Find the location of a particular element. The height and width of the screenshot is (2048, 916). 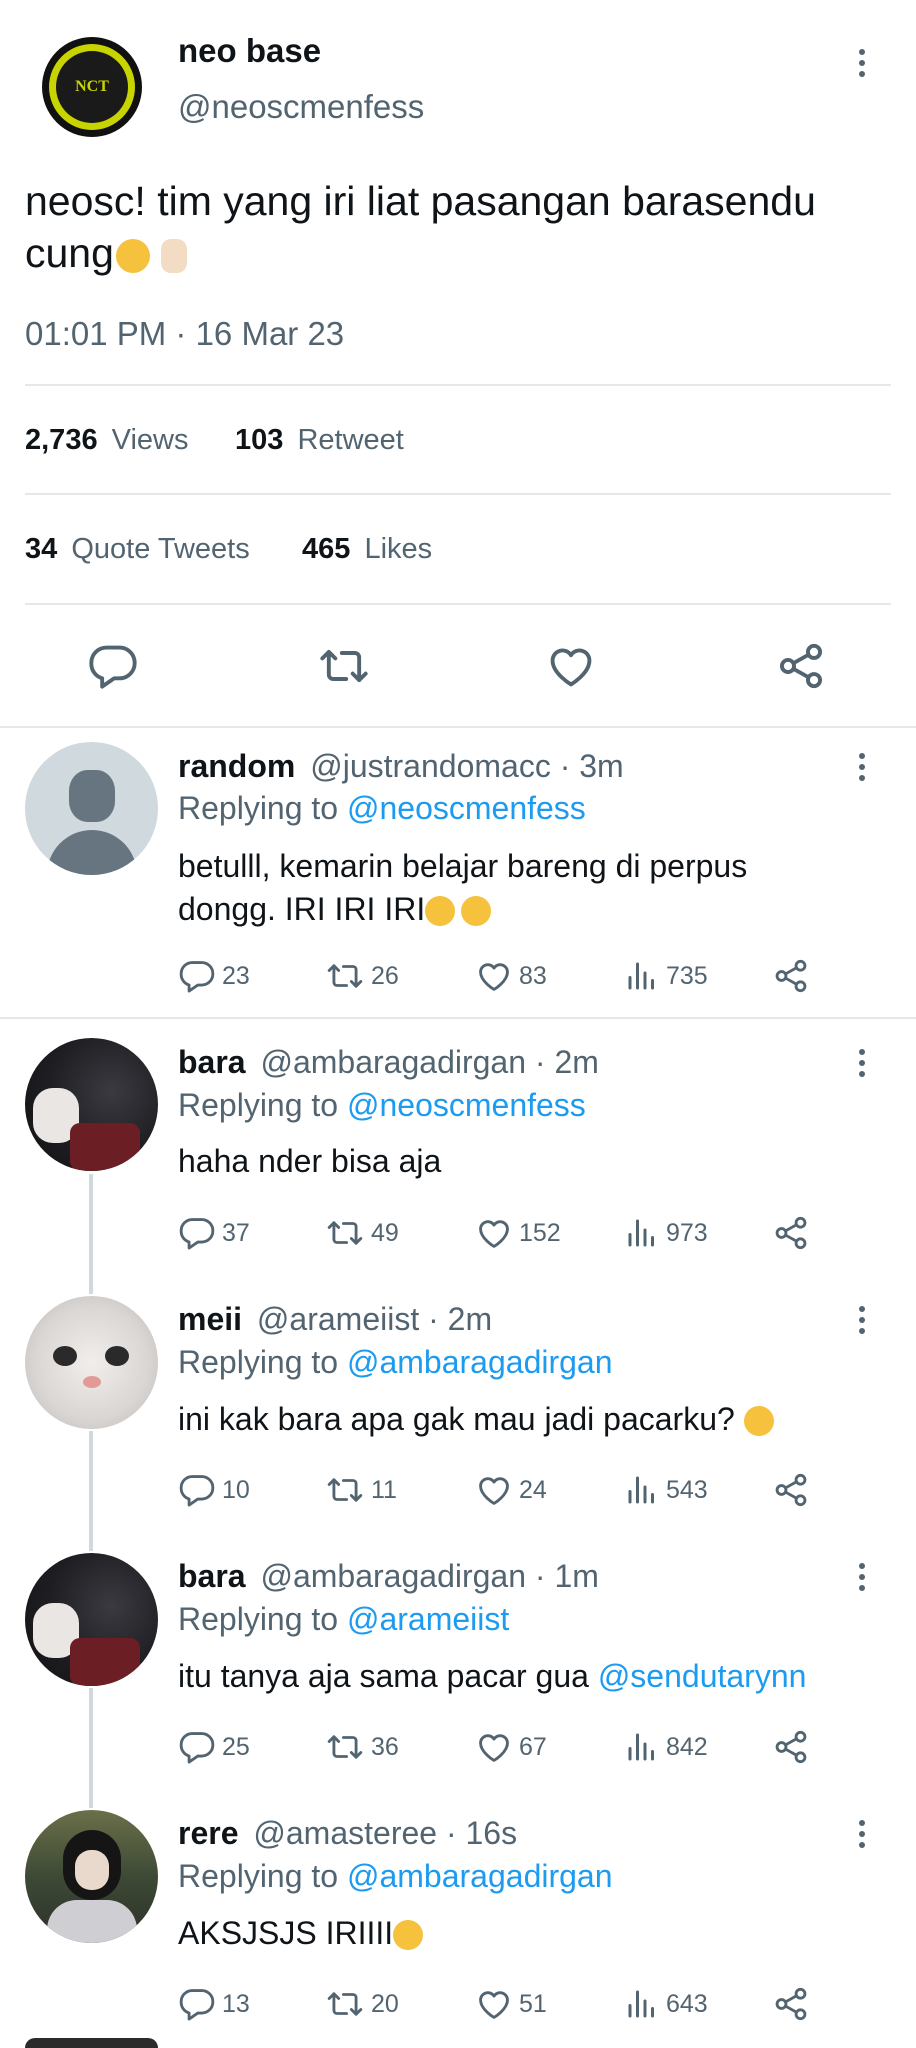

views-action: 543 is located at coordinates (666, 1490).